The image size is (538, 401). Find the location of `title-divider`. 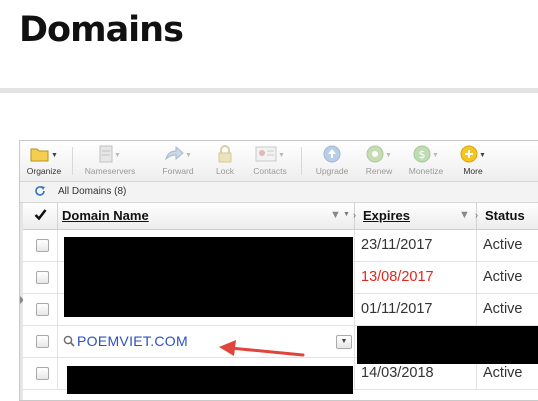

title-divider is located at coordinates (269, 90).